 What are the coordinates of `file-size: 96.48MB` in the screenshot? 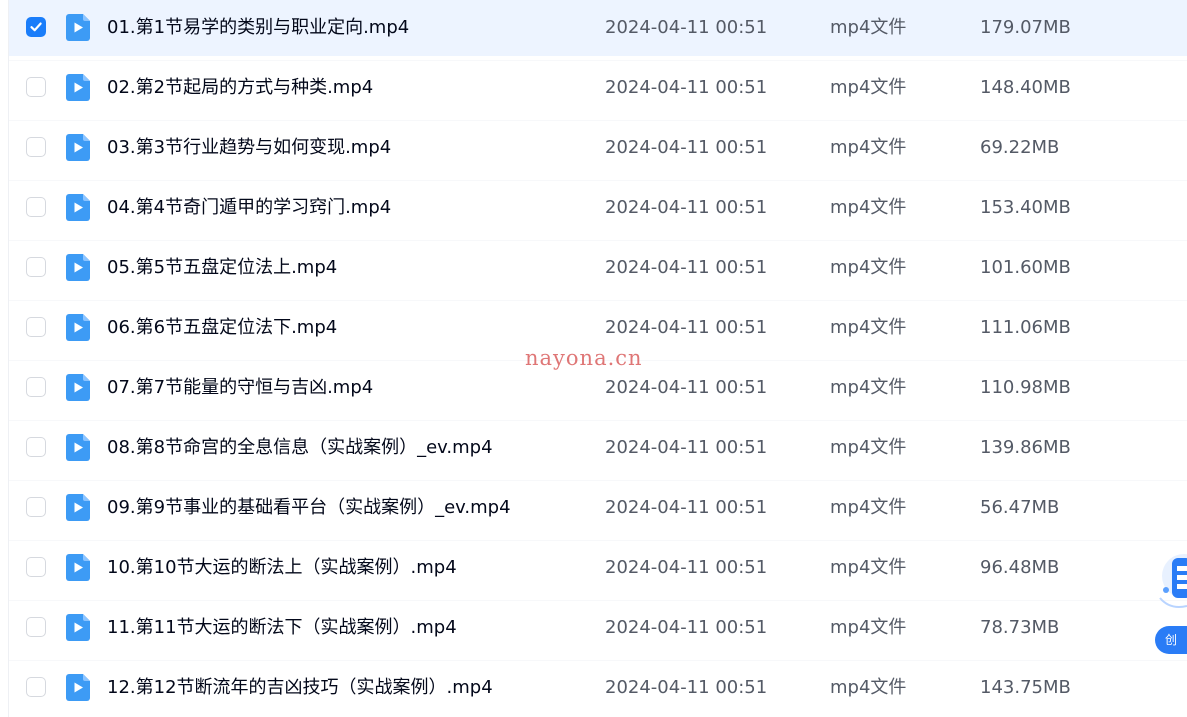 It's located at (1020, 567).